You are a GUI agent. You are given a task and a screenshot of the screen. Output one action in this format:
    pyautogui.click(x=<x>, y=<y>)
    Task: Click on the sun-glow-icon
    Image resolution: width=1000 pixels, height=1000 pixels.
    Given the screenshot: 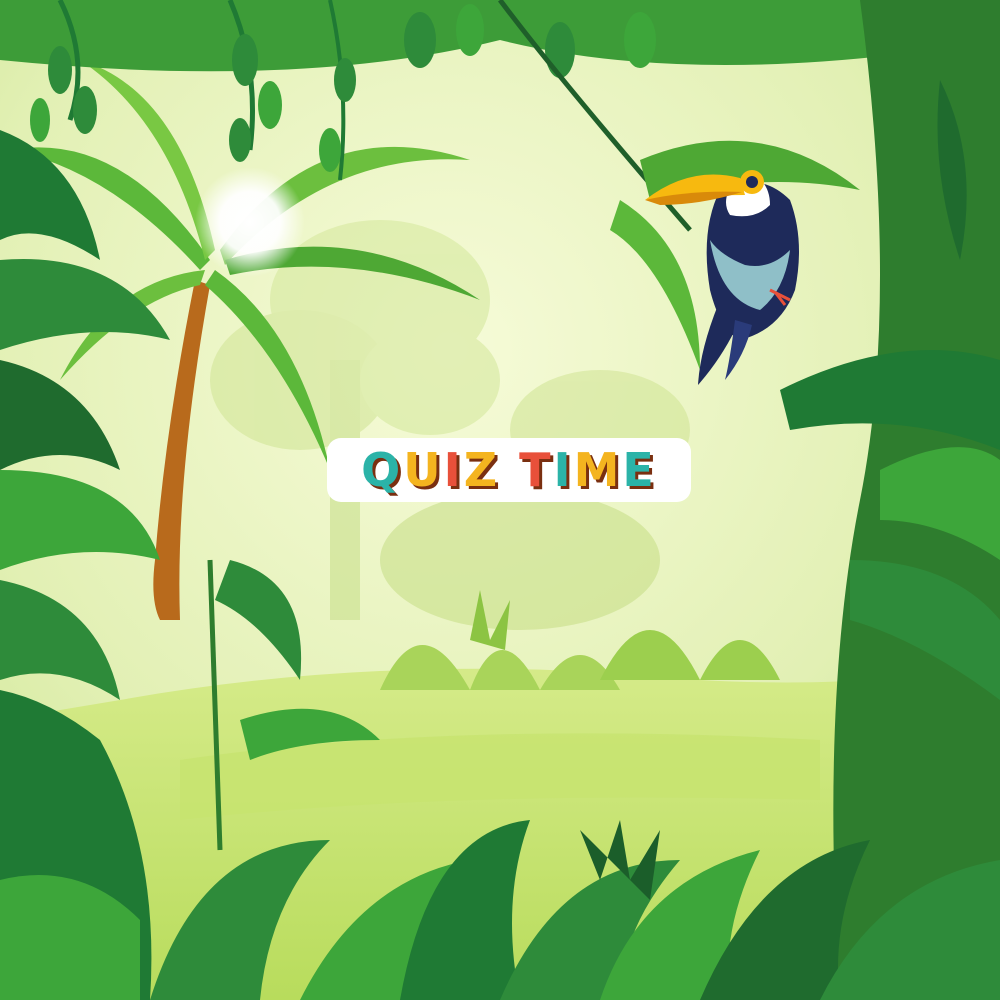 What is the action you would take?
    pyautogui.click(x=250, y=222)
    